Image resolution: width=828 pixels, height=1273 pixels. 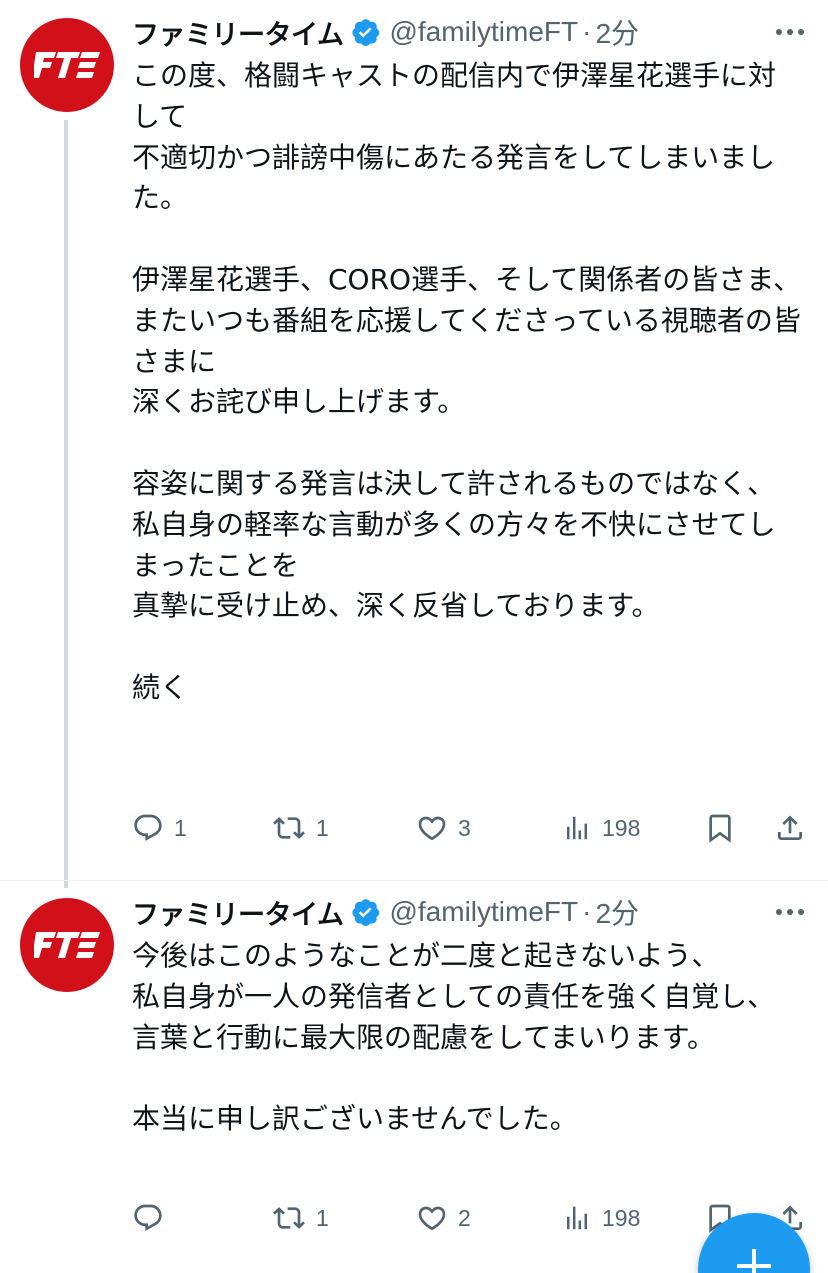 I want to click on reply-button, so click(x=153, y=1218).